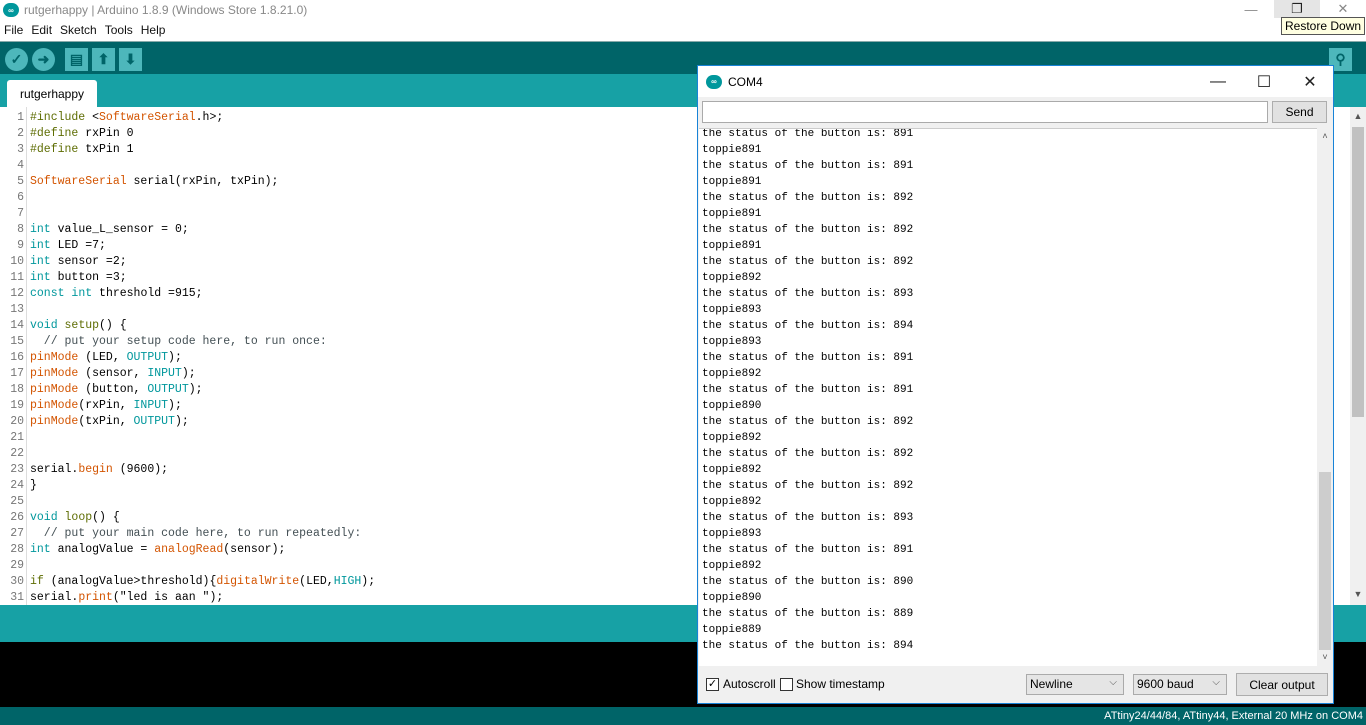 Image resolution: width=1366 pixels, height=725 pixels. Describe the element at coordinates (17, 453) in the screenshot. I see `line-number: 22` at that location.